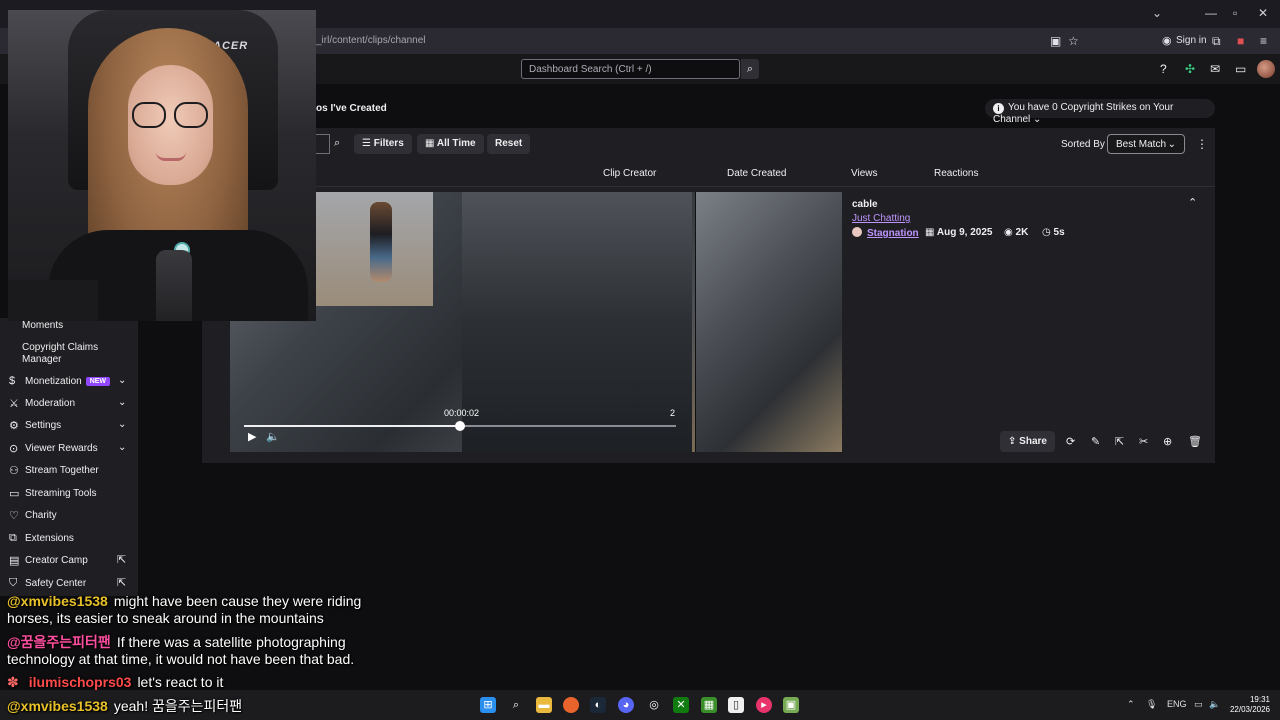  Describe the element at coordinates (13, 538) in the screenshot. I see `puzzle-icon: ⧉` at that location.